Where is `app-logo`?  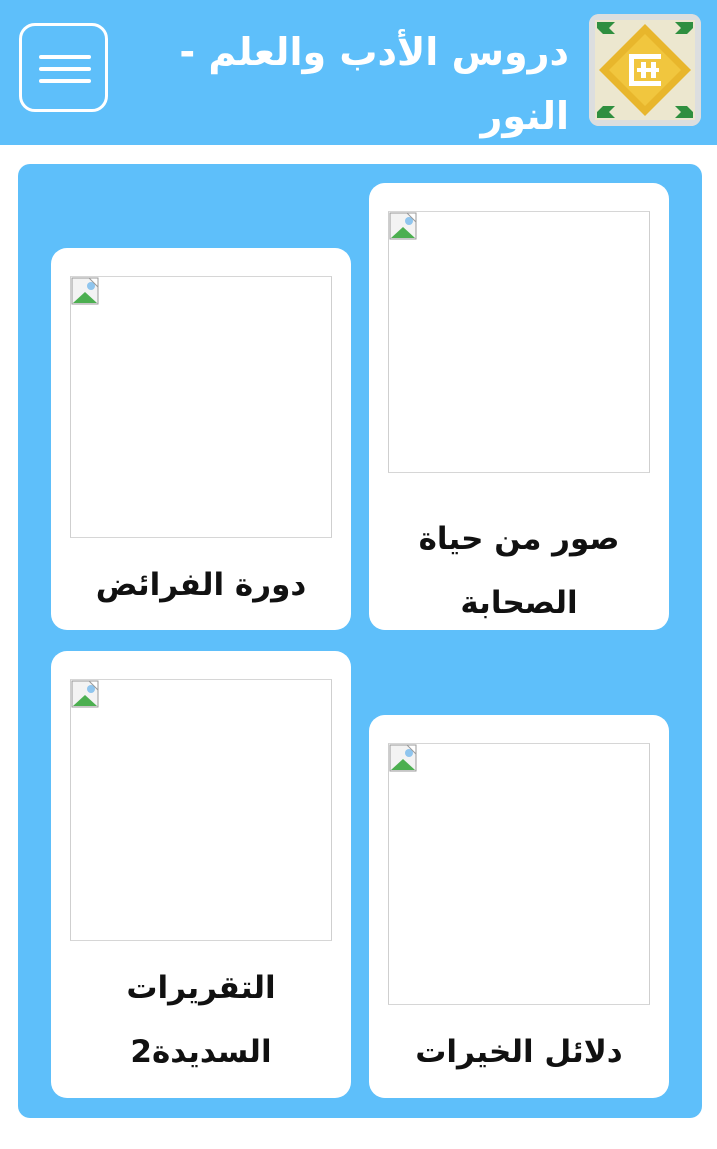 app-logo is located at coordinates (645, 70).